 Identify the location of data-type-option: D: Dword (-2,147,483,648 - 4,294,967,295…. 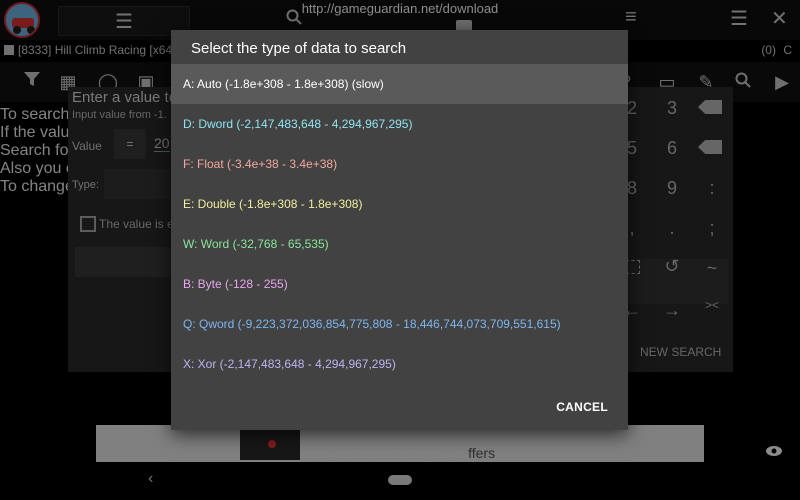
(399, 124).